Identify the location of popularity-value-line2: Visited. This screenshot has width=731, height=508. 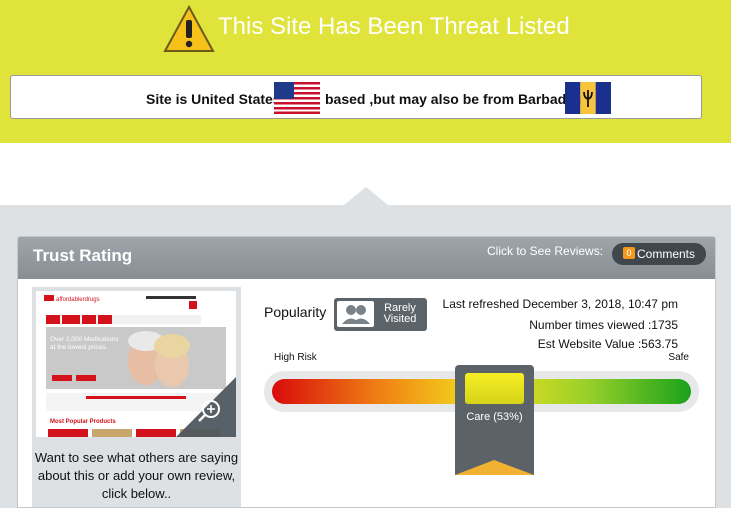
(400, 319).